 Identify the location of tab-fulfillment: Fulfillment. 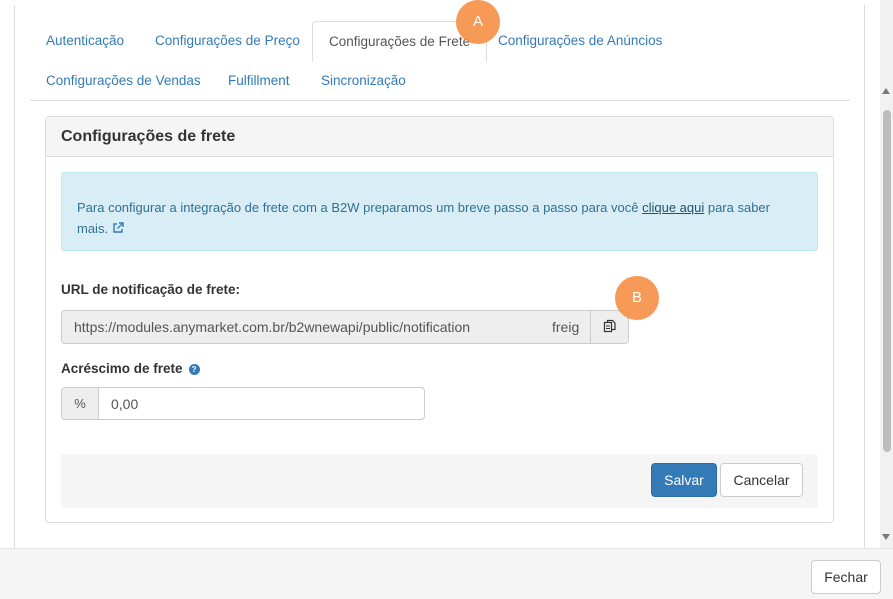
(259, 81).